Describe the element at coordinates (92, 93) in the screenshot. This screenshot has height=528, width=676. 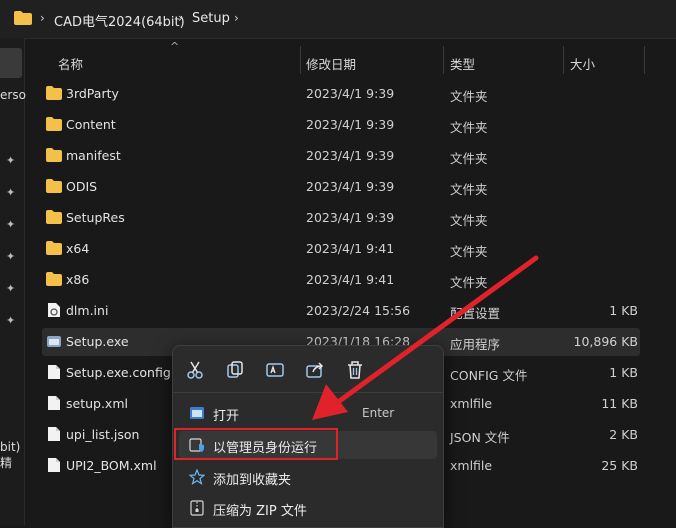
I see `file-name: 3rdParty` at that location.